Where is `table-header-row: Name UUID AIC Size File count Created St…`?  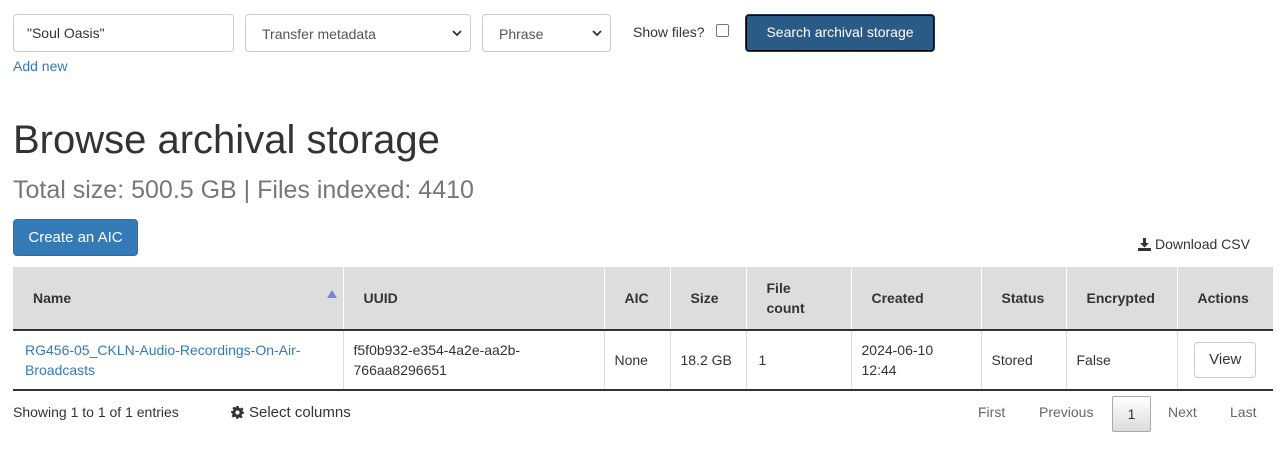
table-header-row: Name UUID AIC Size File count Created St… is located at coordinates (643, 299).